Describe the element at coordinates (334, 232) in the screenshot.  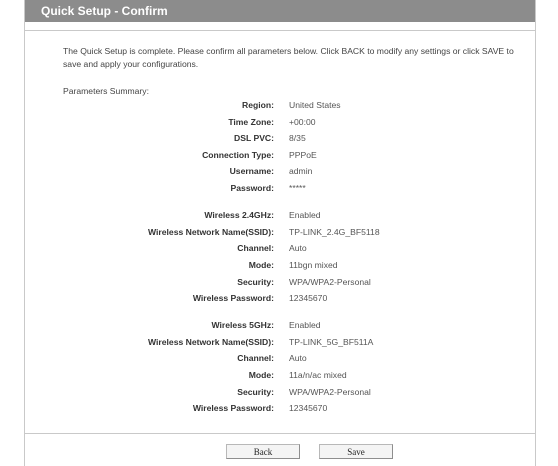
I see `param-value: TP-LINK_2.4G_BF5118` at that location.